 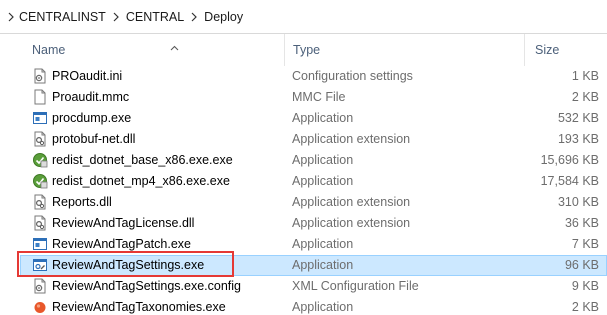 I want to click on file-name: redist_dotnet_base_x86.exe.exe, so click(x=142, y=160).